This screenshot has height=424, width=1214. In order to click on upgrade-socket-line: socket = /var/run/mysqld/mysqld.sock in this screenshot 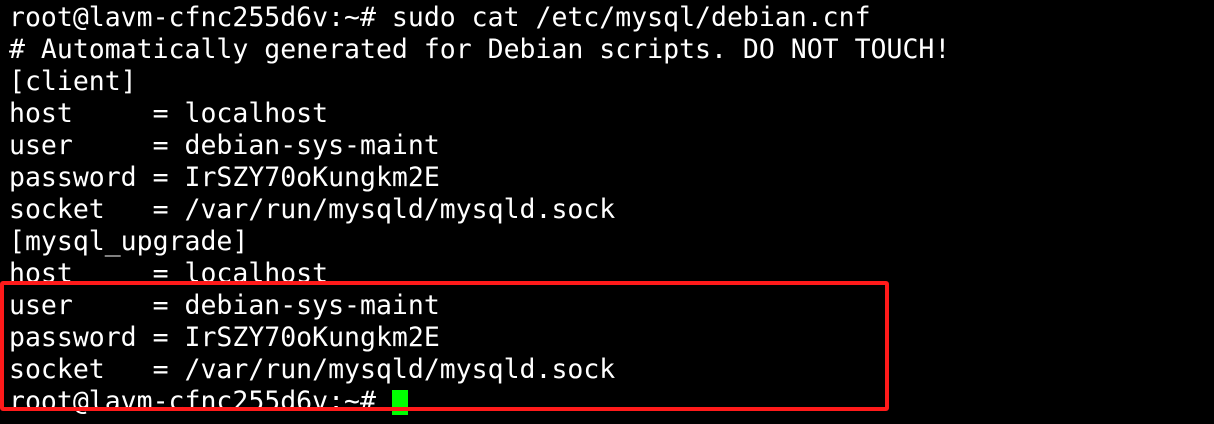, I will do `click(312, 369)`.